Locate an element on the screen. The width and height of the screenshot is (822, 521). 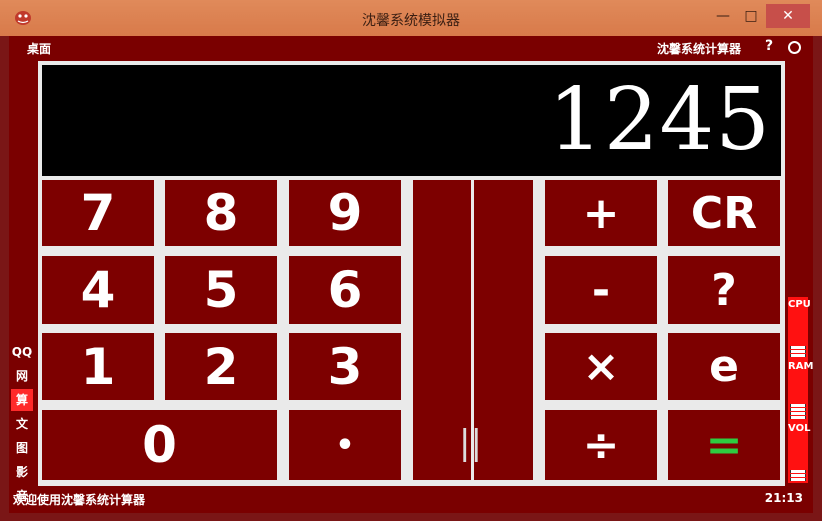
key-5: 5 is located at coordinates (221, 290).